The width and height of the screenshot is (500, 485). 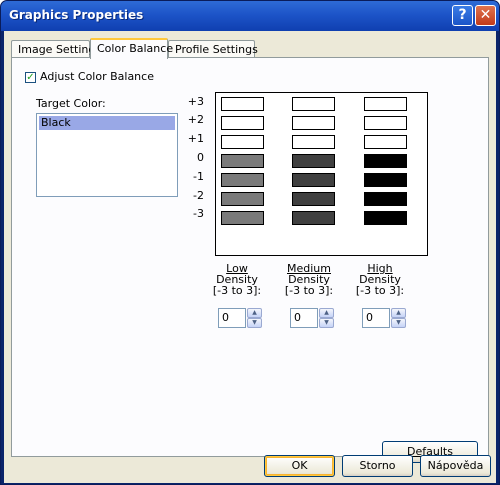 I want to click on medium-density-up-button: ▲, so click(x=326, y=313).